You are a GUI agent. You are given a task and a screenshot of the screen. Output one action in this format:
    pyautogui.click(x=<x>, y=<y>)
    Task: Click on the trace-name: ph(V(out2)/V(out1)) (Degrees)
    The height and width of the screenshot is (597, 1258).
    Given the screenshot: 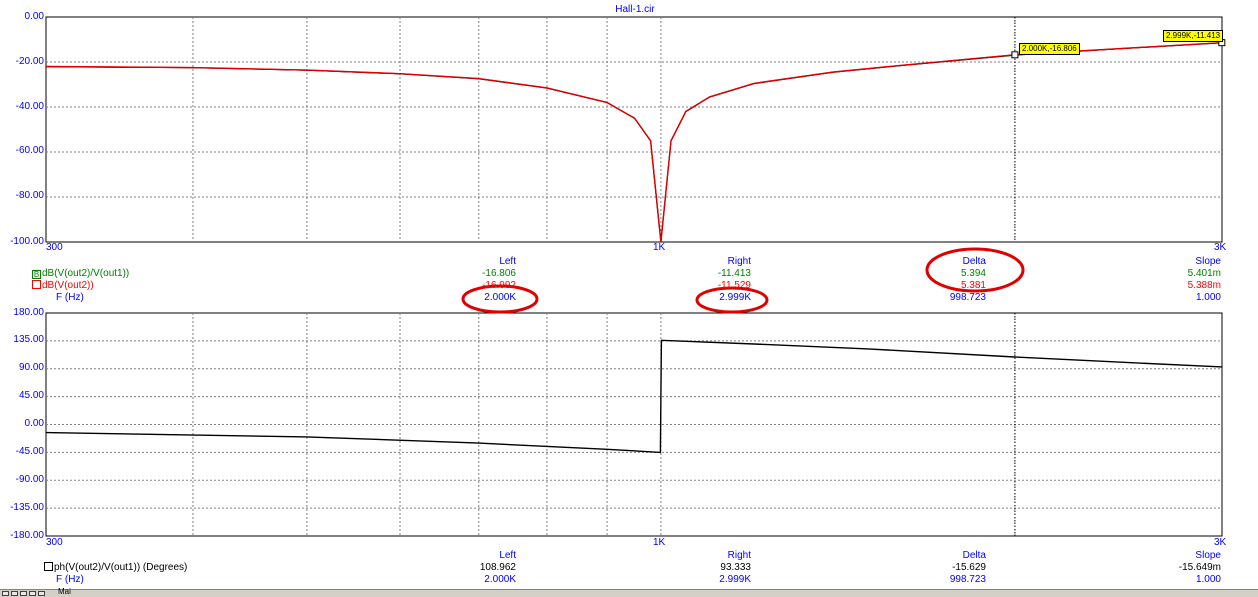 What is the action you would take?
    pyautogui.click(x=121, y=567)
    